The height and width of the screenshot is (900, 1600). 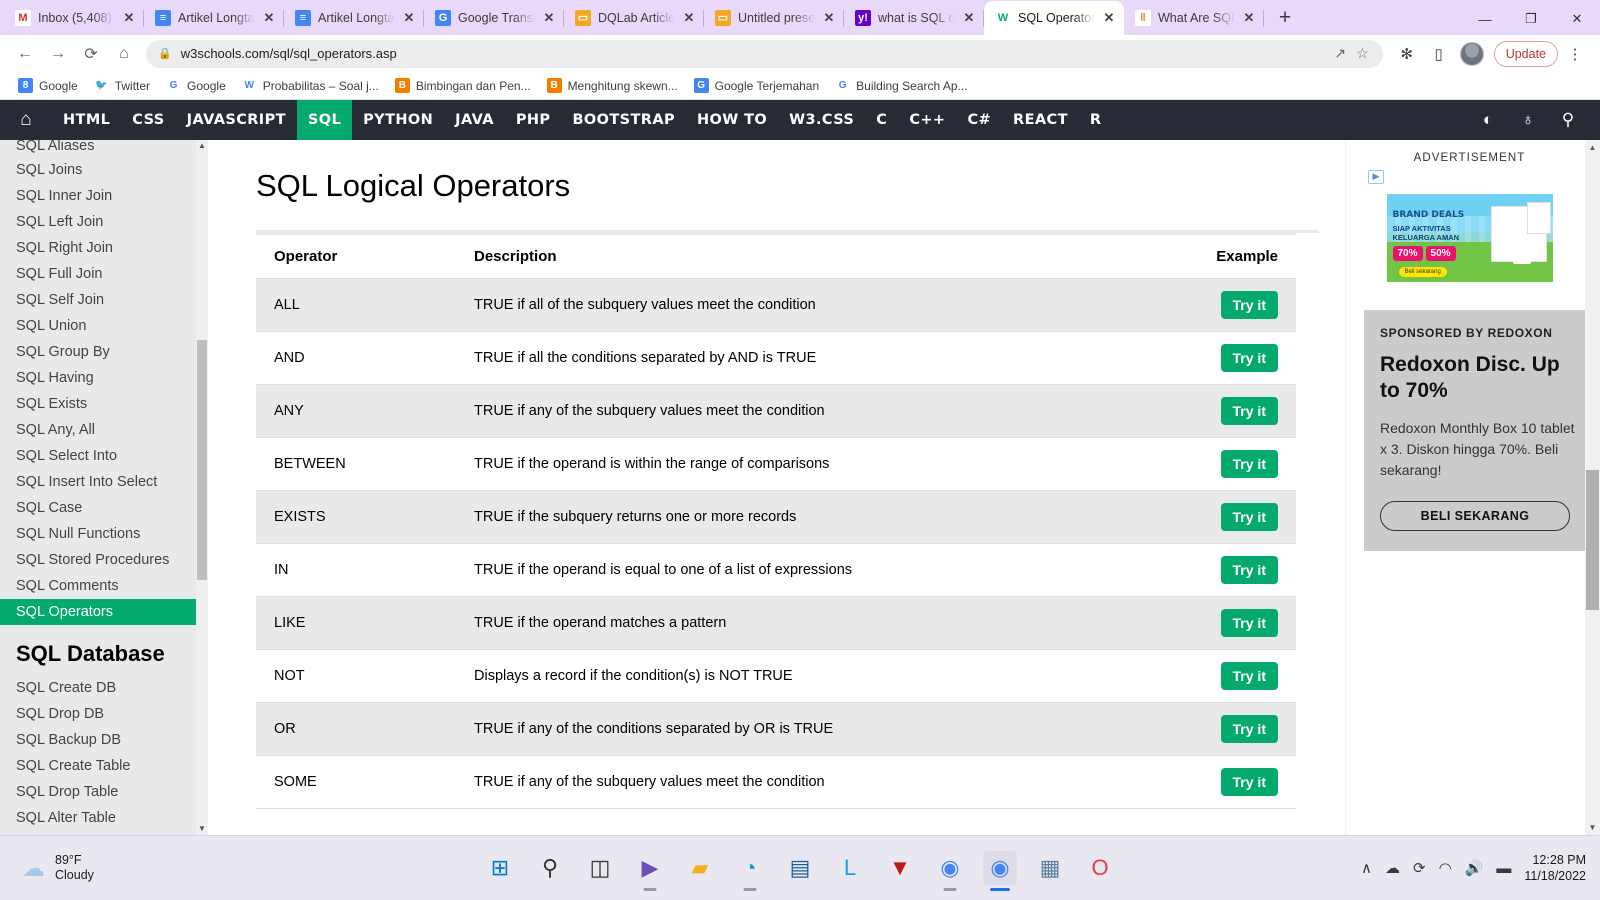 What do you see at coordinates (104, 196) in the screenshot?
I see `sidebar-item-sql-inner-join: SQL Inner Join` at bounding box center [104, 196].